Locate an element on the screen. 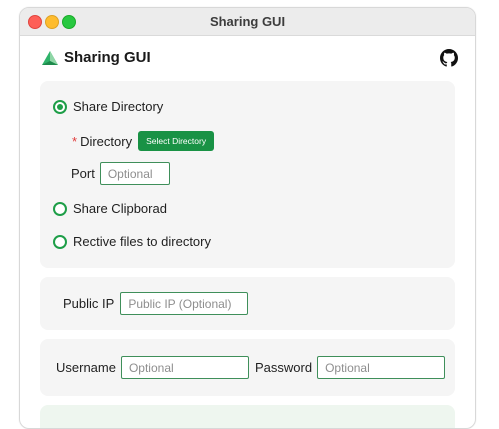 This screenshot has height=429, width=499. username-label: Username is located at coordinates (86, 367).